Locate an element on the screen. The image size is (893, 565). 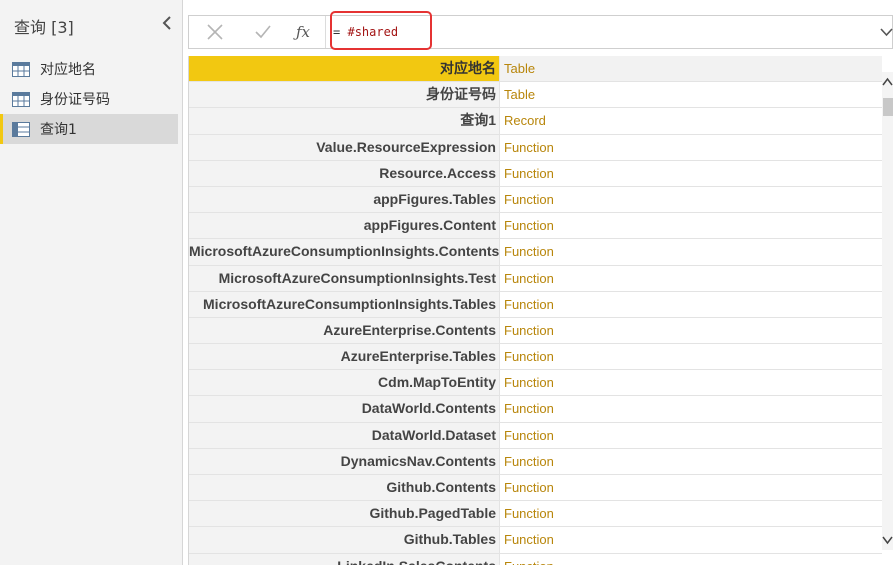
row-name-cell: AzureEnterprise.Contents is located at coordinates (344, 330).